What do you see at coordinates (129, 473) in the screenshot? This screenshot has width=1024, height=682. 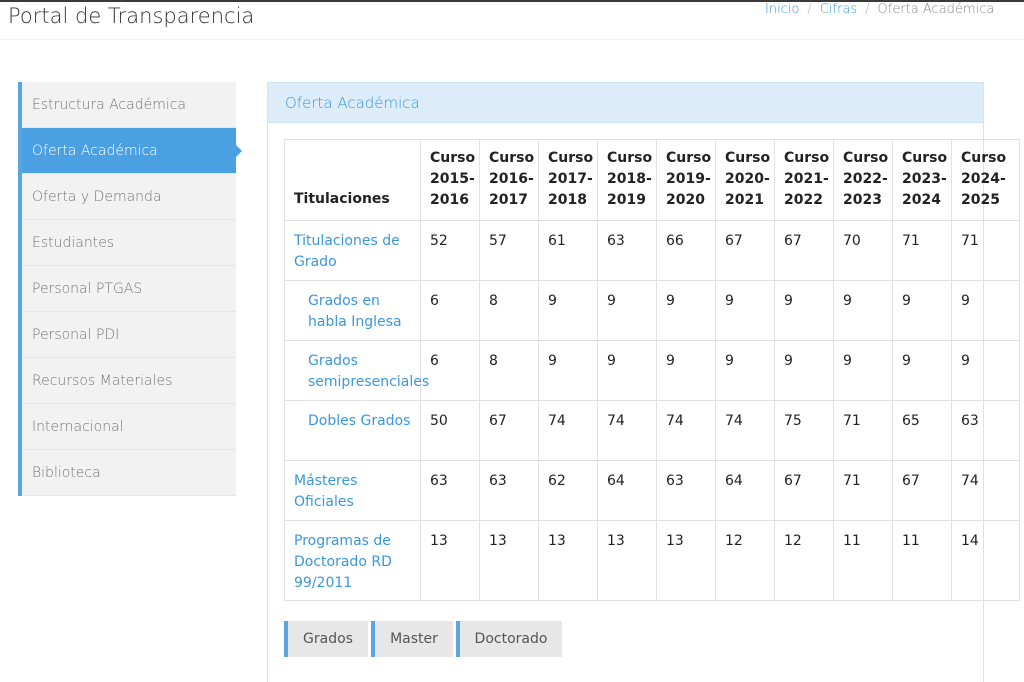 I see `sidebar-item-biblioteca: Biblioteca` at bounding box center [129, 473].